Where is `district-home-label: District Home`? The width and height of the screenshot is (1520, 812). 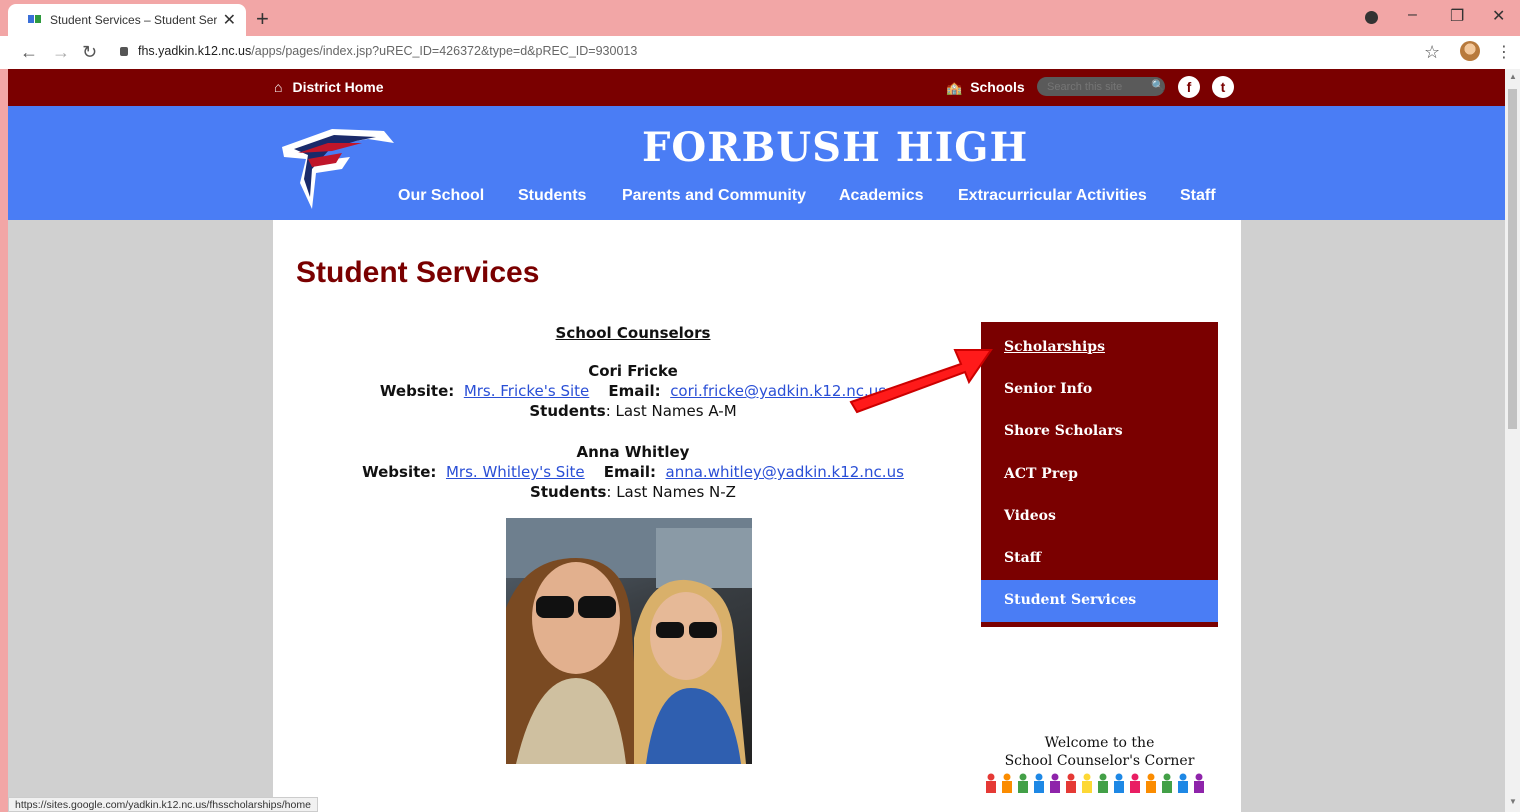 district-home-label: District Home is located at coordinates (338, 87).